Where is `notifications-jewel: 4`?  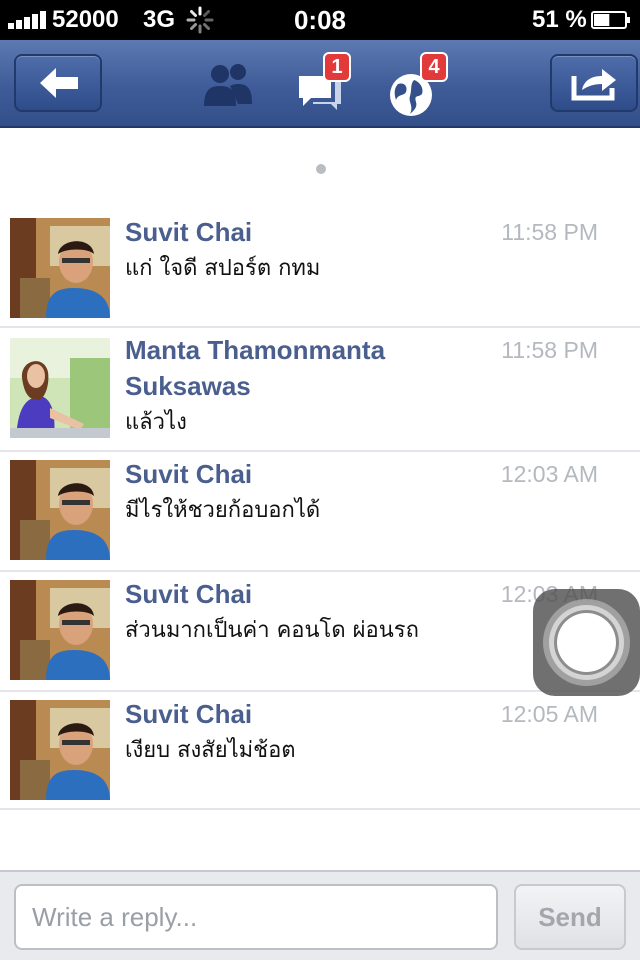
notifications-jewel: 4 is located at coordinates (419, 84).